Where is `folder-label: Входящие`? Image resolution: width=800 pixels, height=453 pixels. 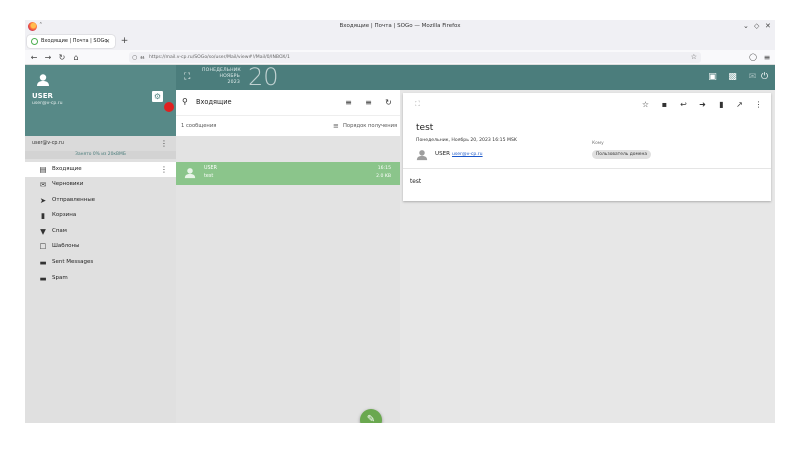
folder-label: Входящие is located at coordinates (67, 169).